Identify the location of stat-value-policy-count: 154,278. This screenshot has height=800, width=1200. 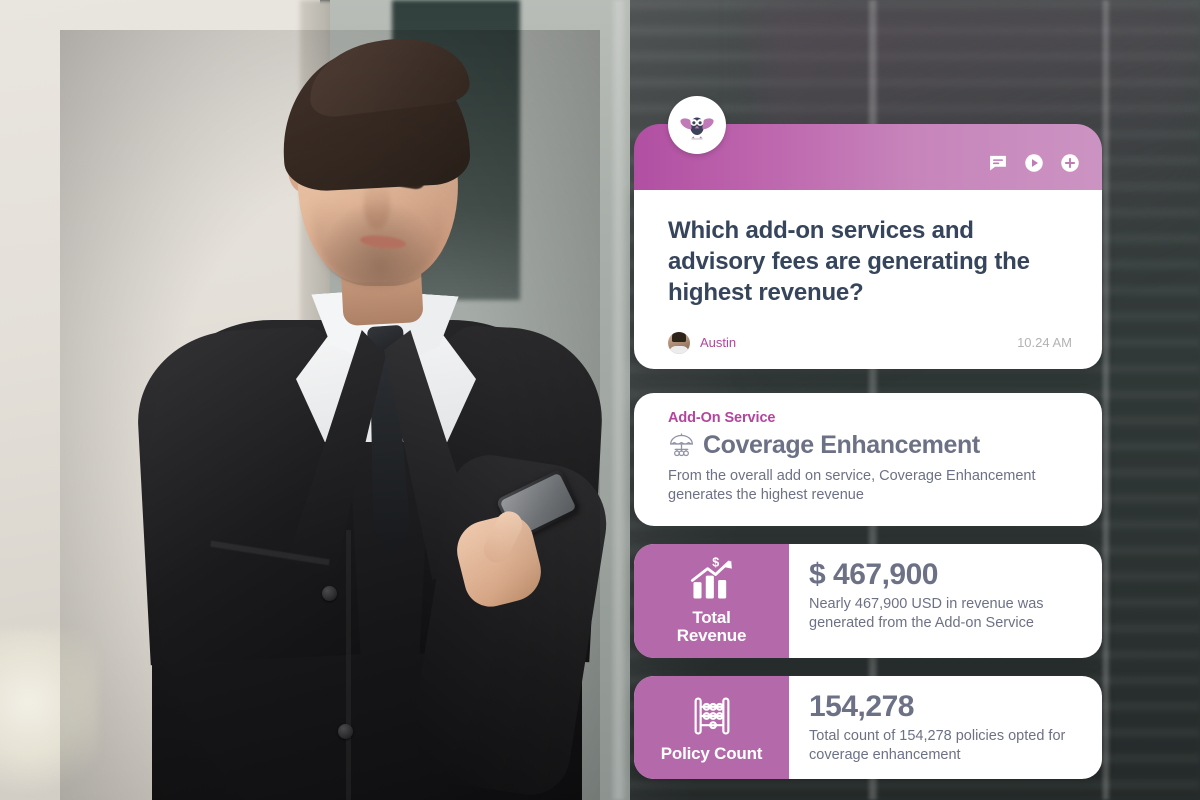
(861, 707).